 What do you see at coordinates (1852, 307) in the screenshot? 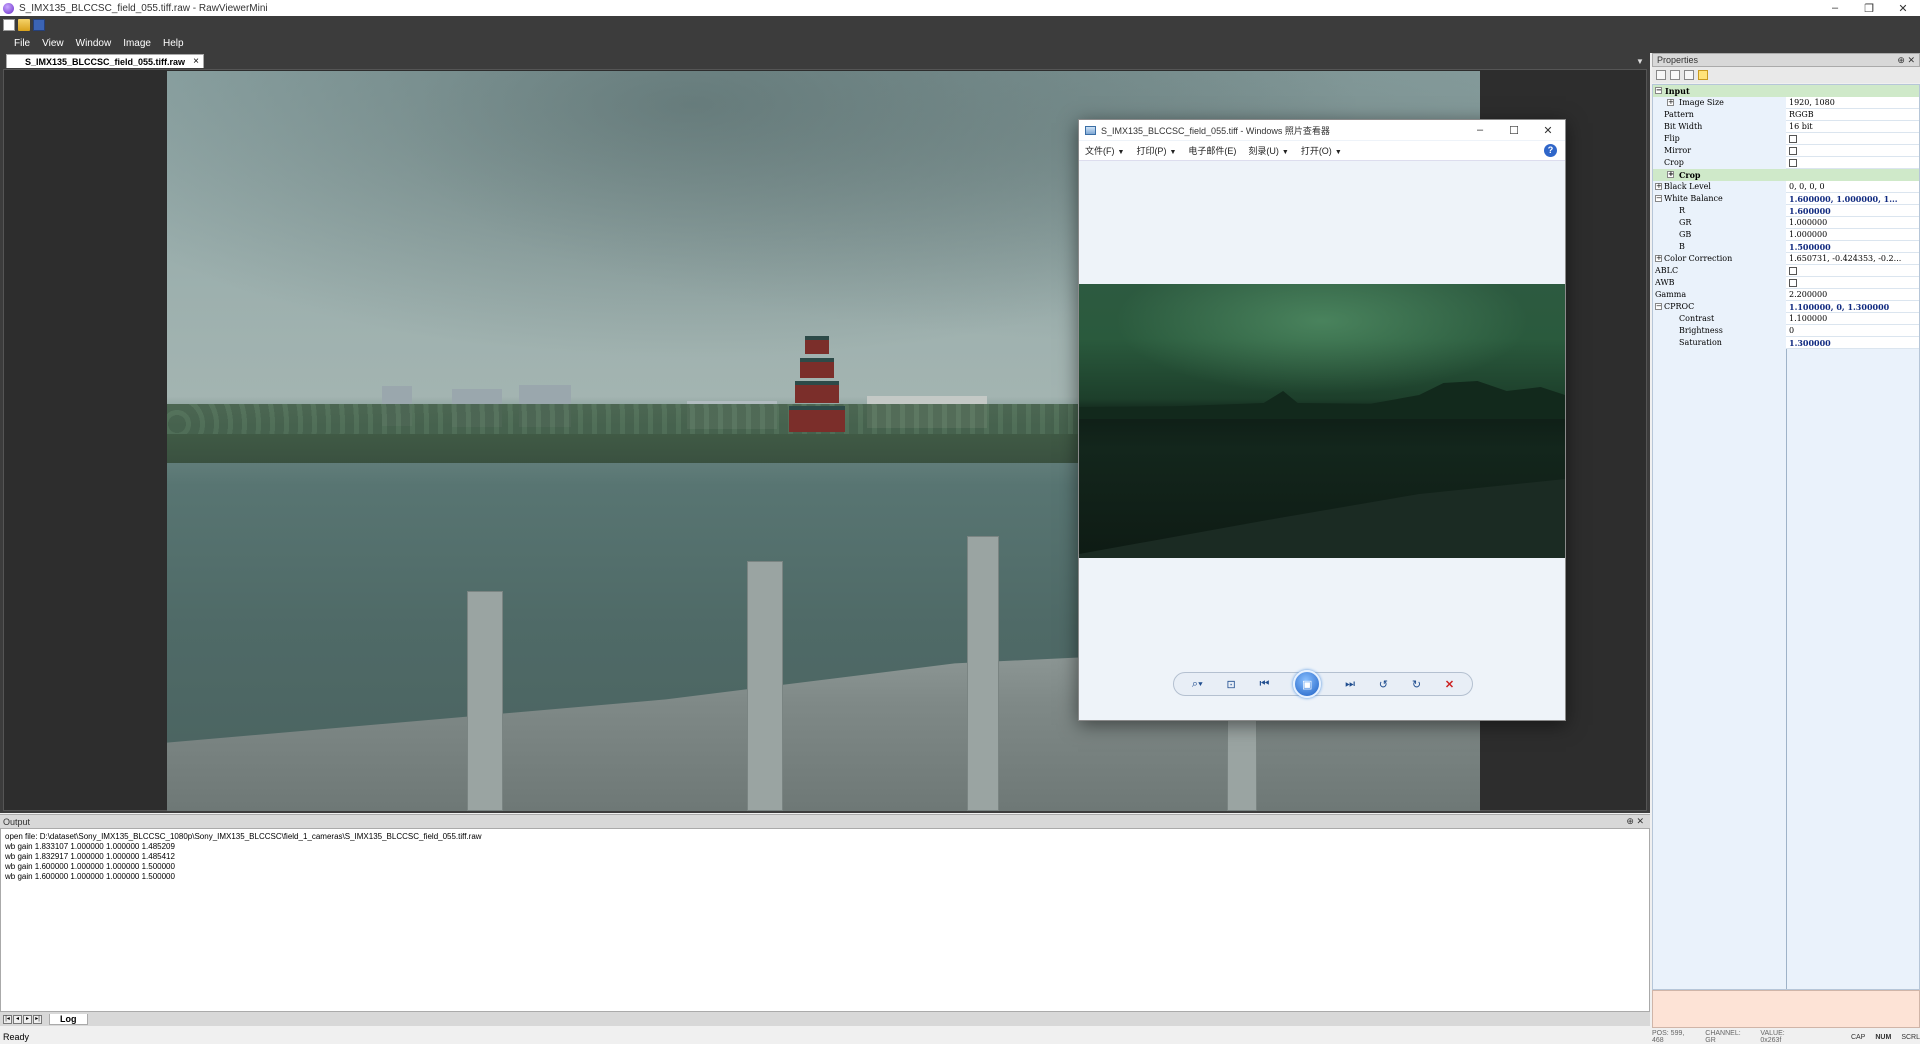
I see `property-value: 1.100000, 0, 1.300000` at bounding box center [1852, 307].